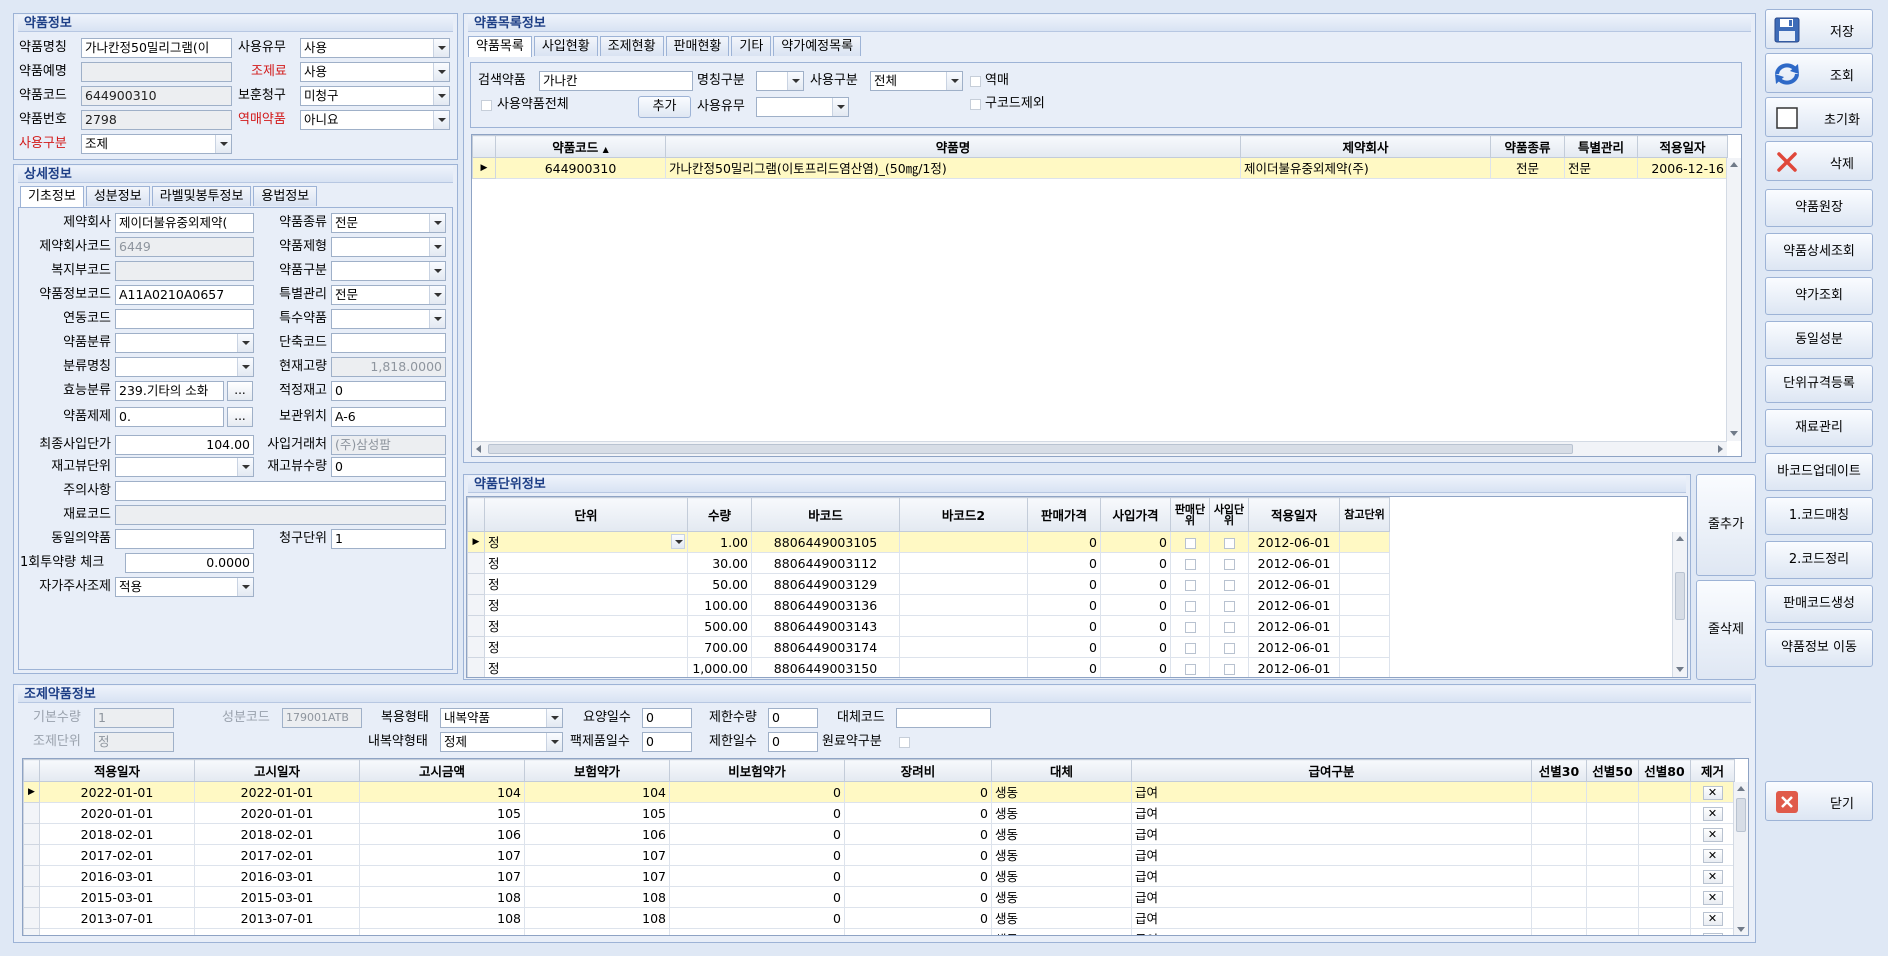 This screenshot has width=1888, height=956. Describe the element at coordinates (1819, 560) in the screenshot. I see `code-clean-button: 2.코드정리` at that location.